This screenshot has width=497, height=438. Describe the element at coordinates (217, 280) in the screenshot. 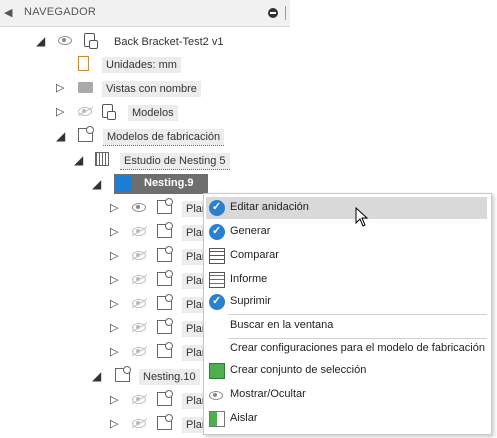

I see `report-icon` at that location.